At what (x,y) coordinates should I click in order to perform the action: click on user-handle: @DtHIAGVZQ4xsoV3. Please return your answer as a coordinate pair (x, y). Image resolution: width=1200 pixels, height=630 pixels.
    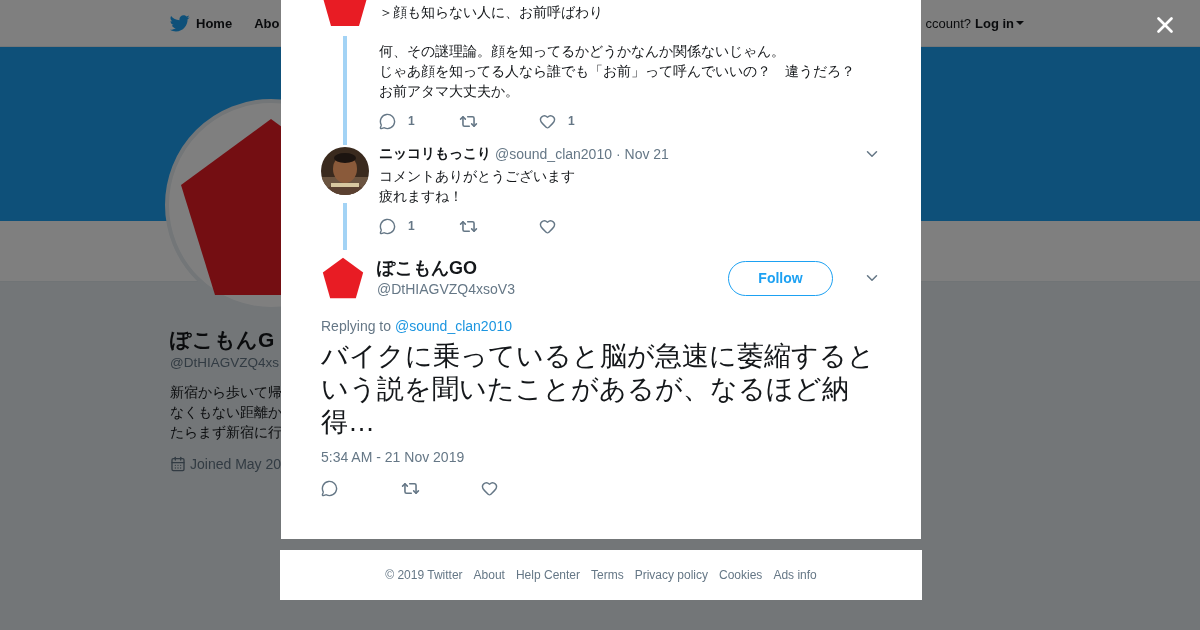
    Looking at the image, I should click on (446, 289).